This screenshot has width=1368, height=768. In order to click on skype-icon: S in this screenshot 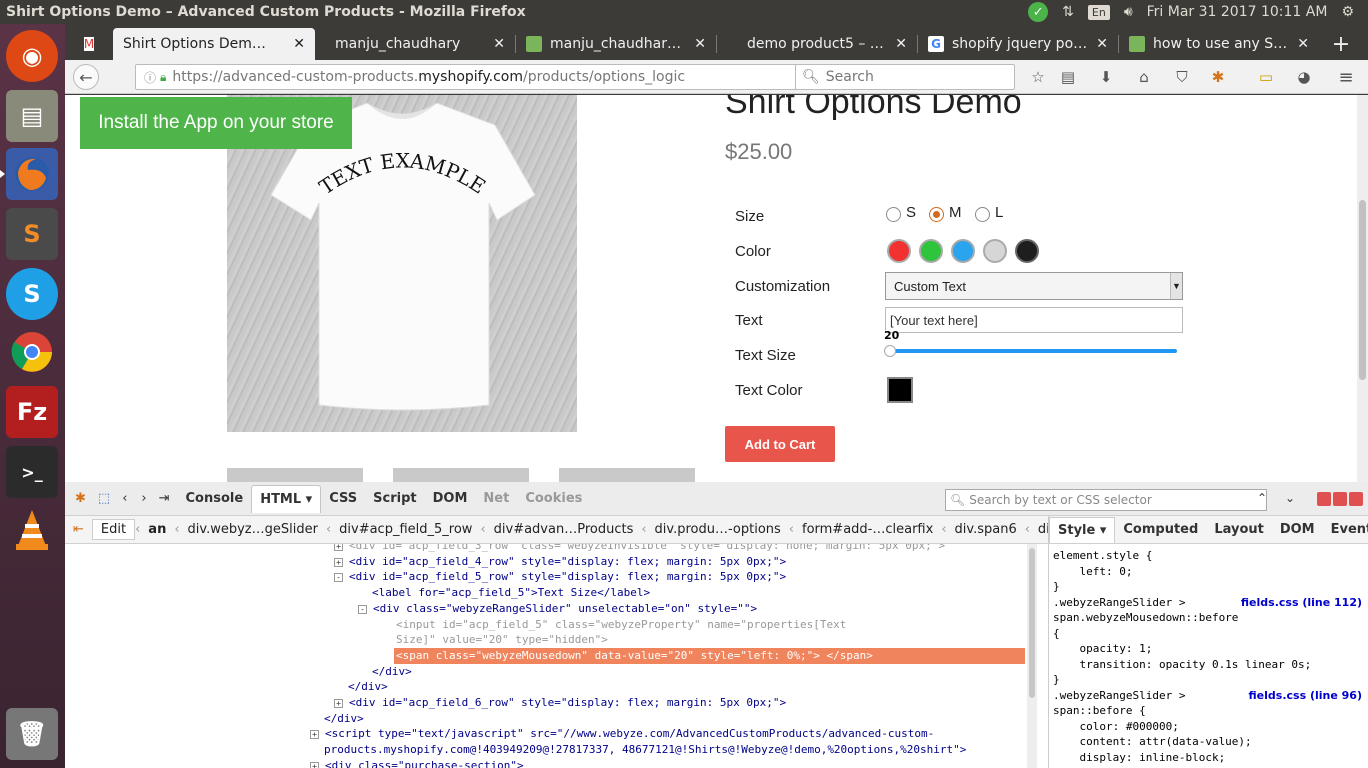, I will do `click(32, 294)`.